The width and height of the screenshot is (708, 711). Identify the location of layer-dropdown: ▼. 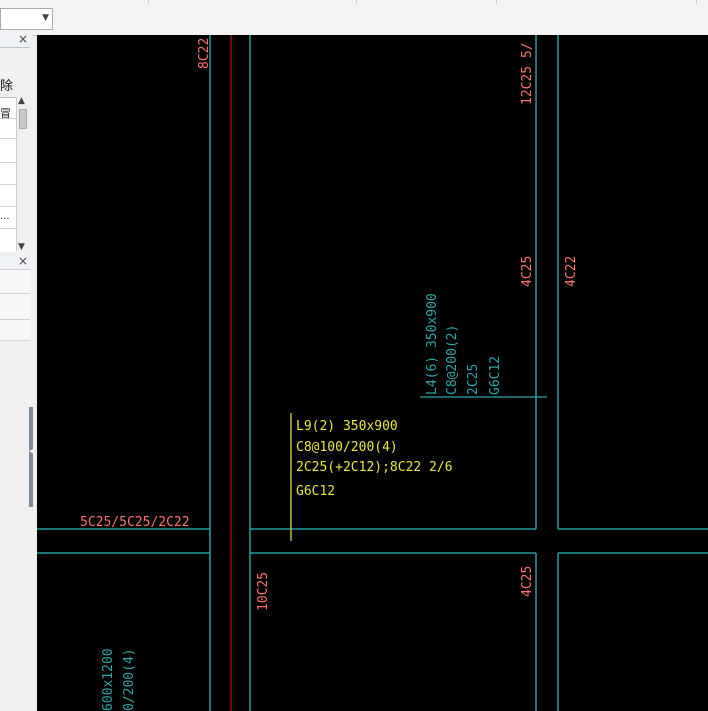
(26, 19).